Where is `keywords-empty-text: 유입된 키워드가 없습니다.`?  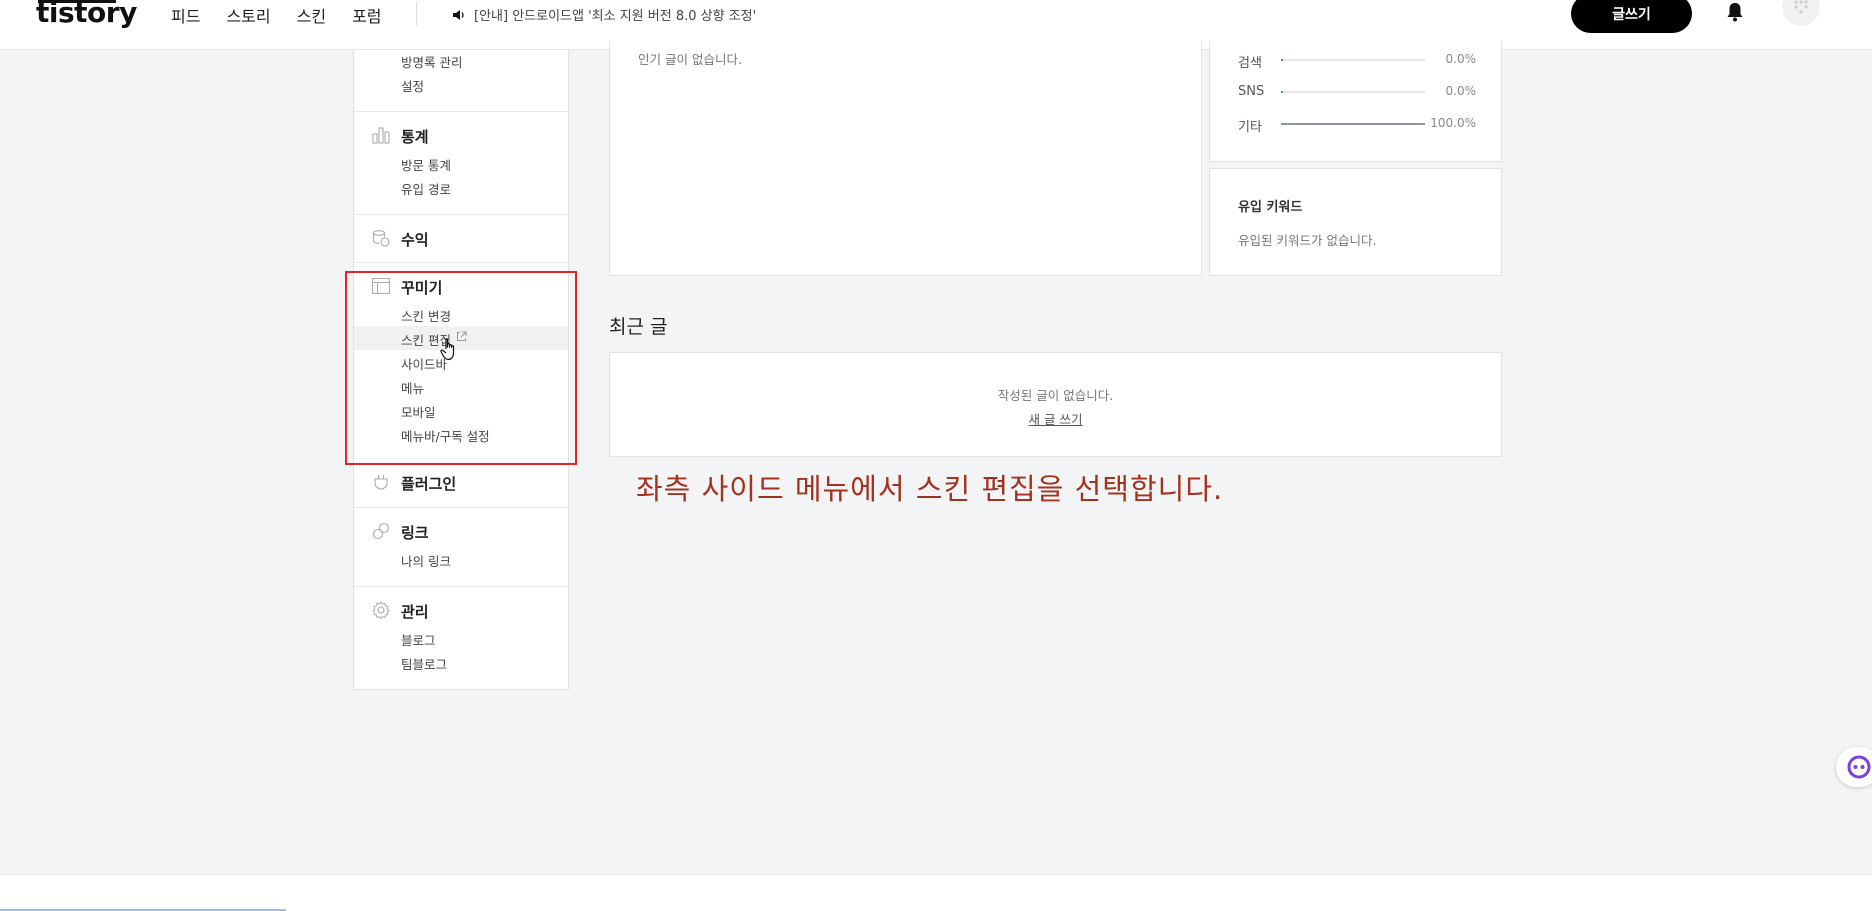 keywords-empty-text: 유입된 키워드가 없습니다. is located at coordinates (1307, 240).